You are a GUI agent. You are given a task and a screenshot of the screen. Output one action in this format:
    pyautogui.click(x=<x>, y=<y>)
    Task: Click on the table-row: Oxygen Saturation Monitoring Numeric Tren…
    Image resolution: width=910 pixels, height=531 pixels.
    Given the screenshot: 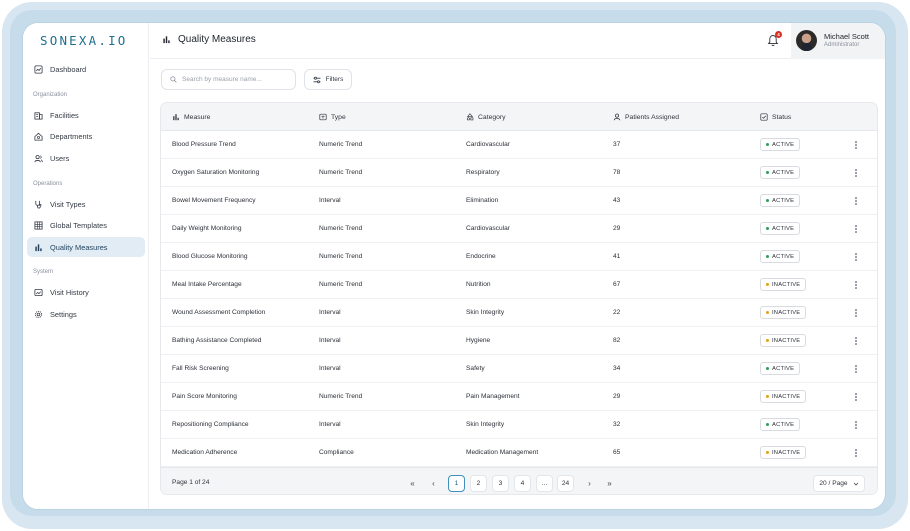 What is the action you would take?
    pyautogui.click(x=519, y=173)
    